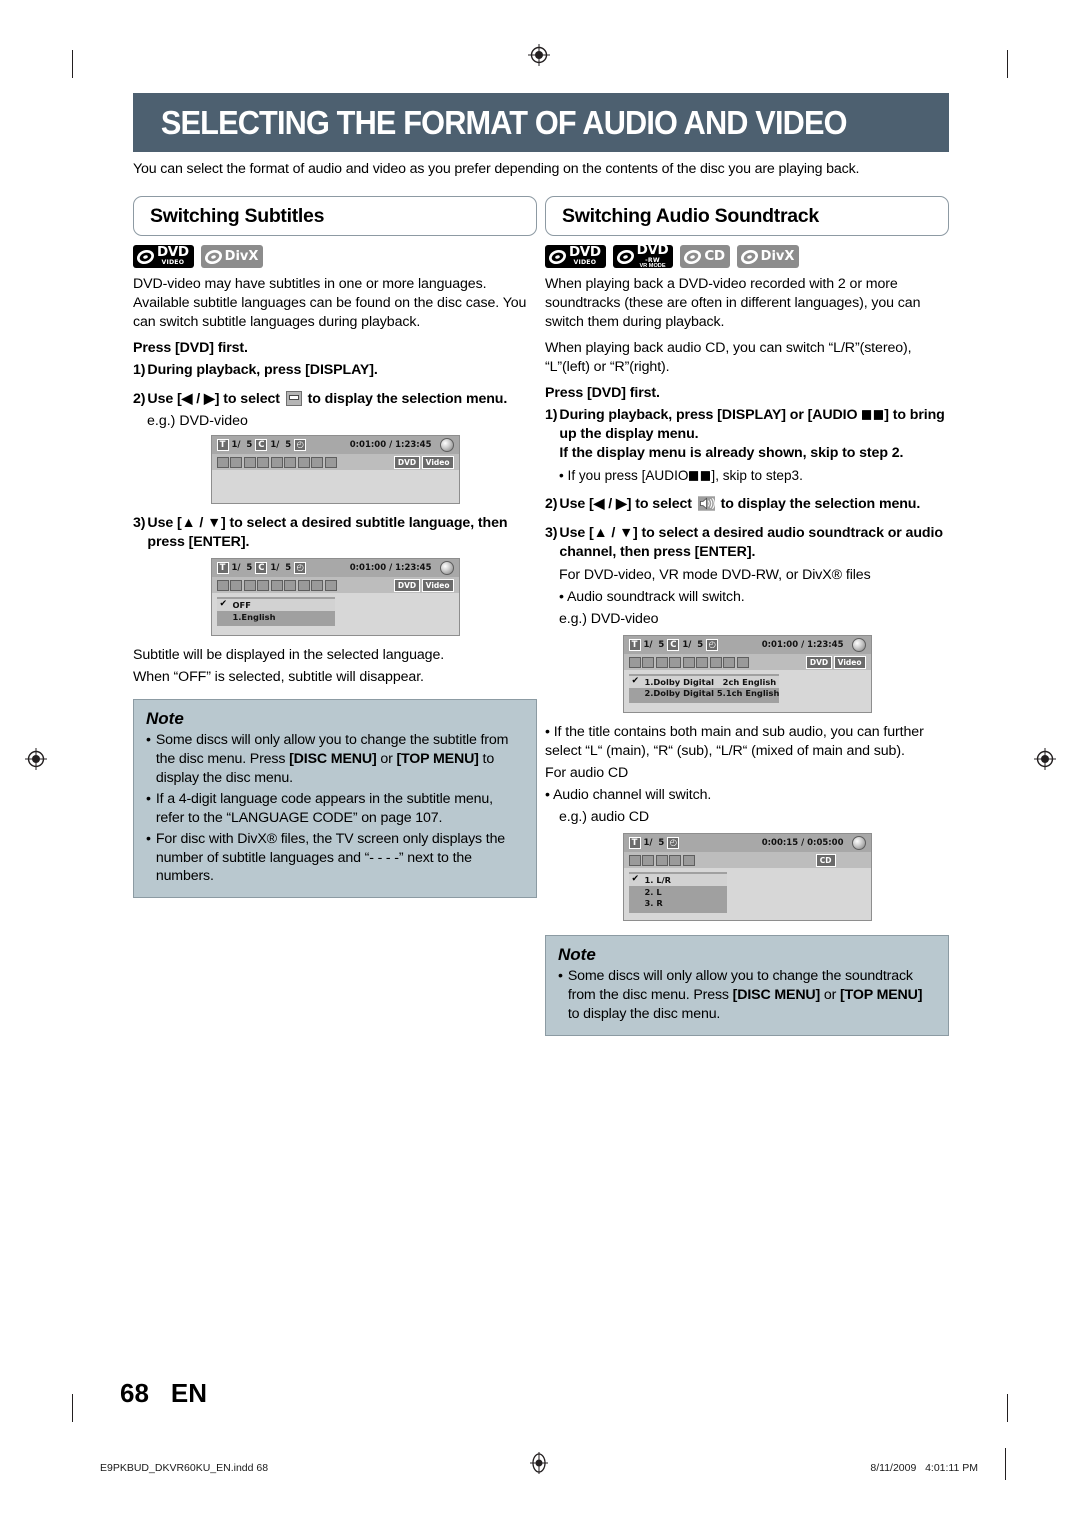 Image resolution: width=1080 pixels, height=1528 pixels. Describe the element at coordinates (655, 597) in the screenshot. I see `bullet-text: Audio soundtrack will switch.` at that location.